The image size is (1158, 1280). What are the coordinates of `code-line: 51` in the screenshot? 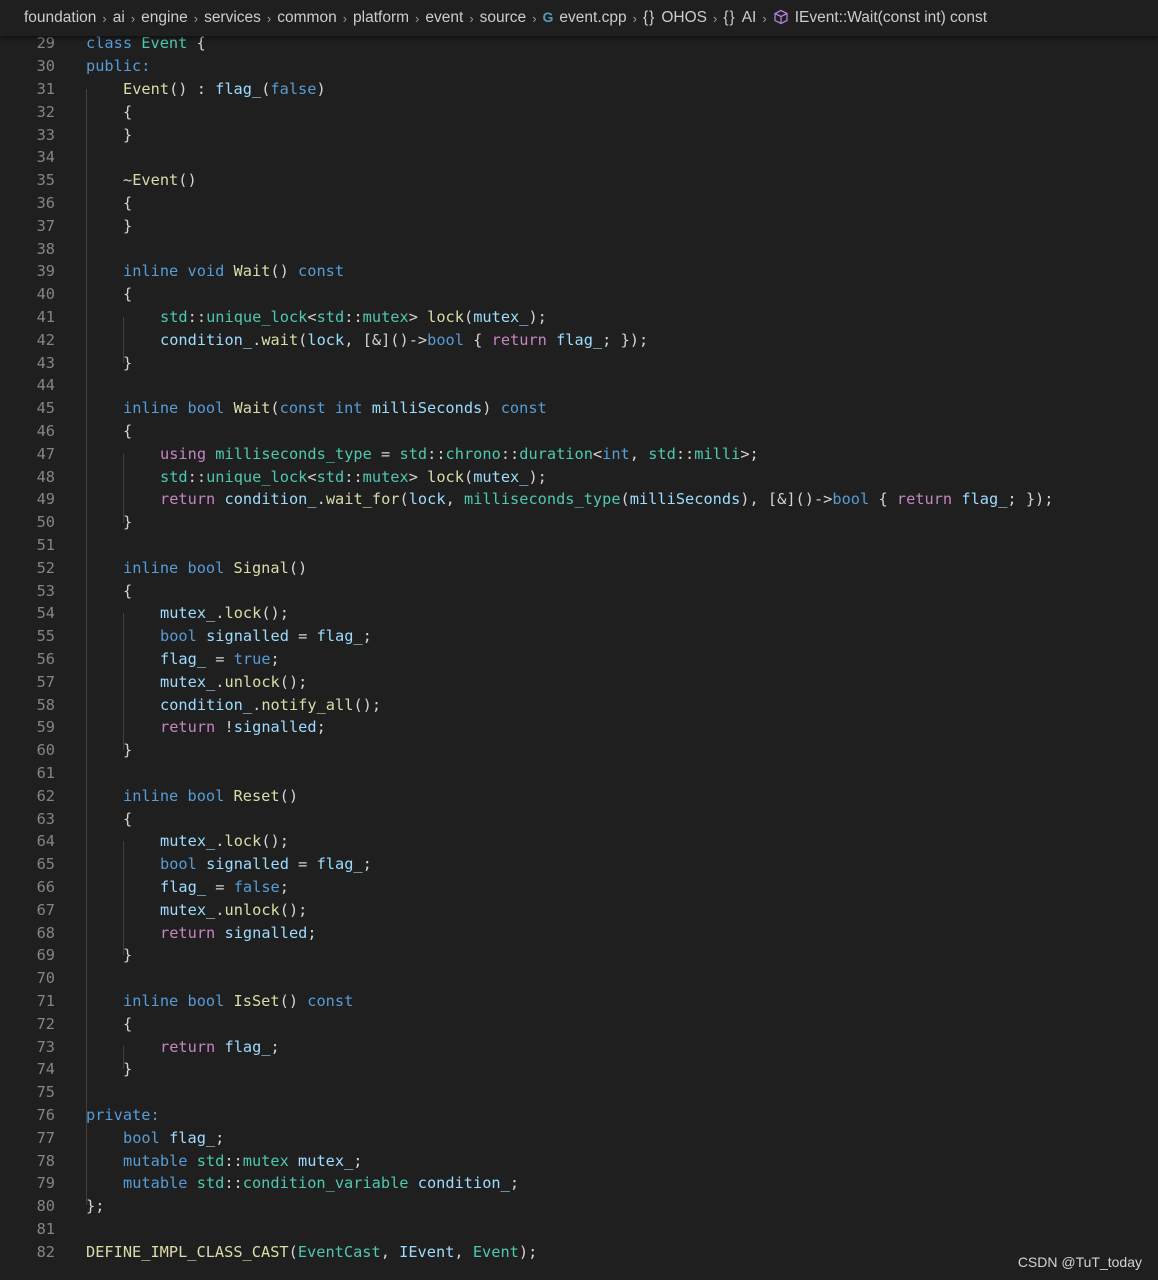 It's located at (579, 545).